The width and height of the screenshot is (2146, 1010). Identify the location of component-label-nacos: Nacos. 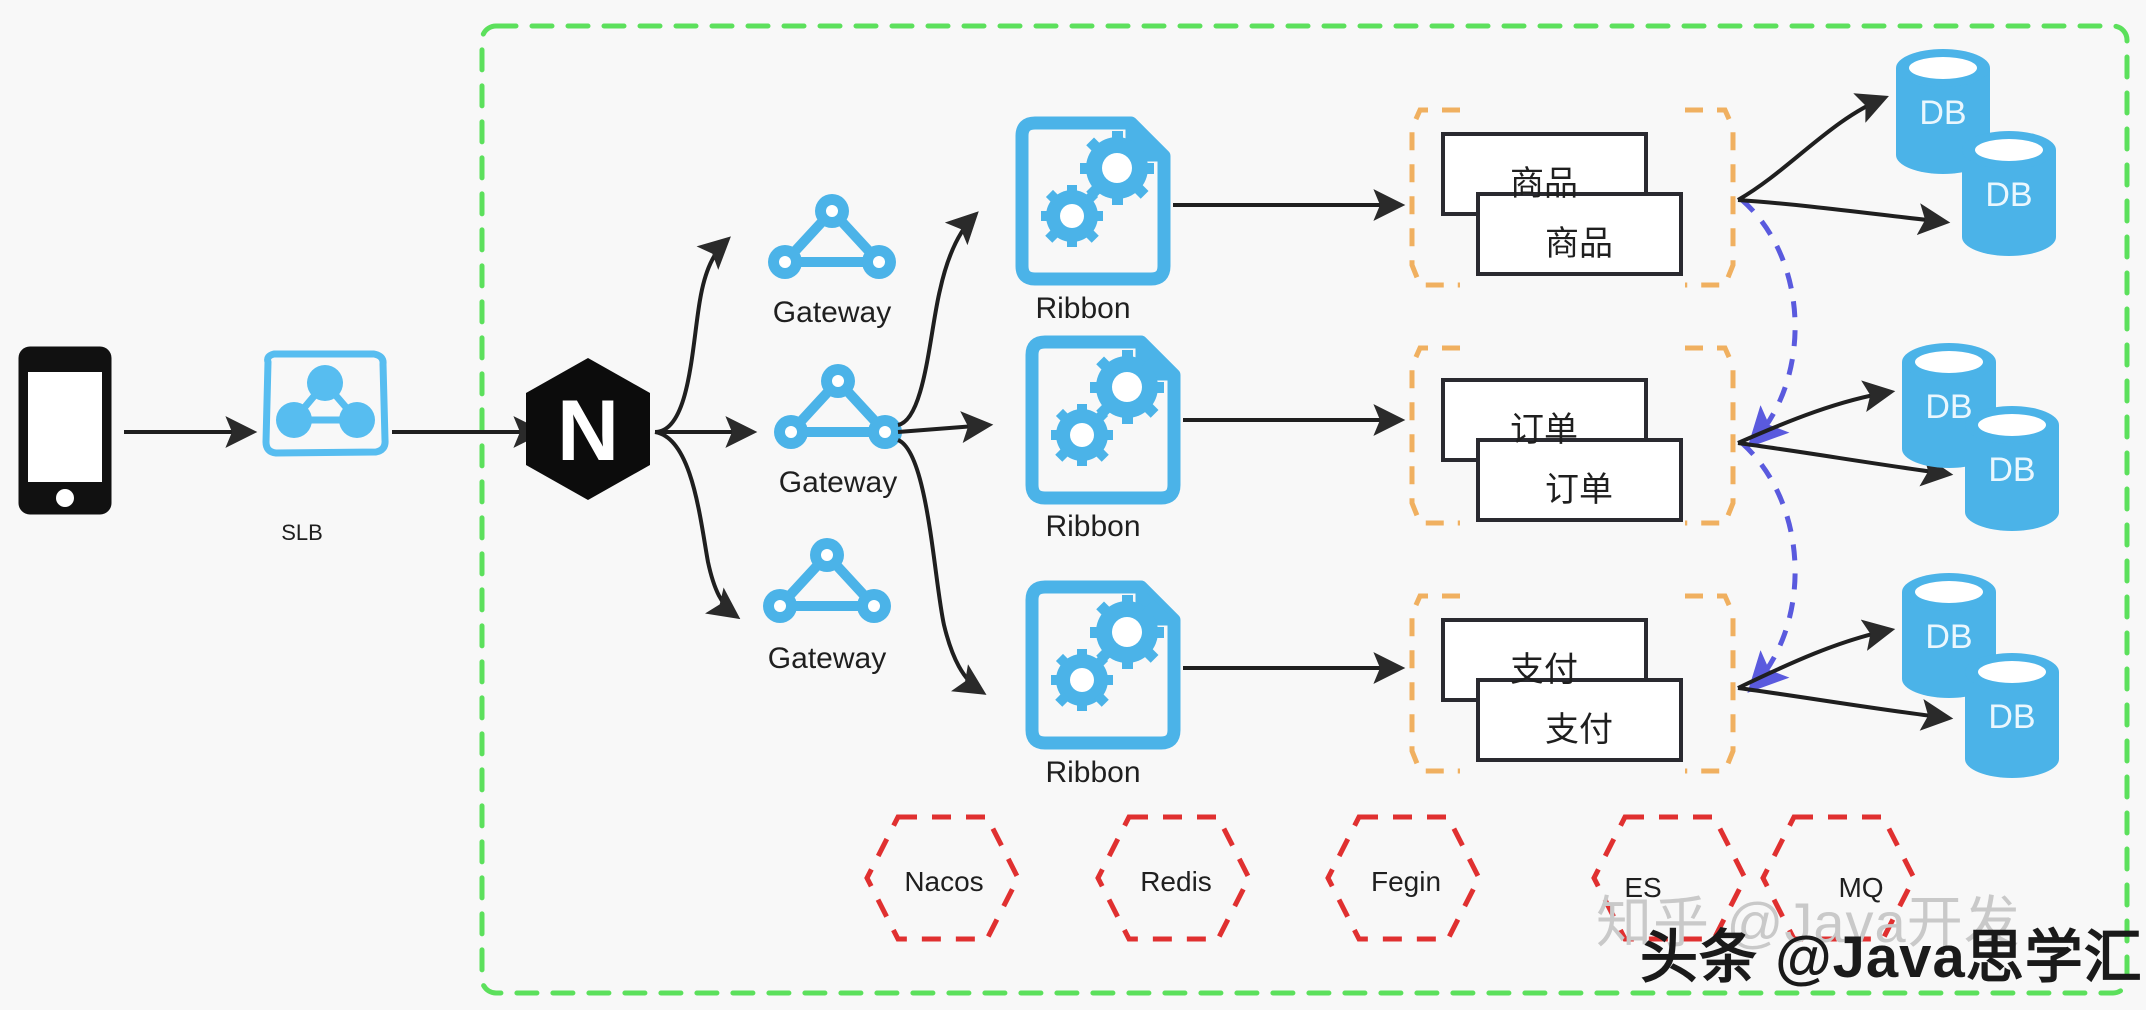
(944, 881).